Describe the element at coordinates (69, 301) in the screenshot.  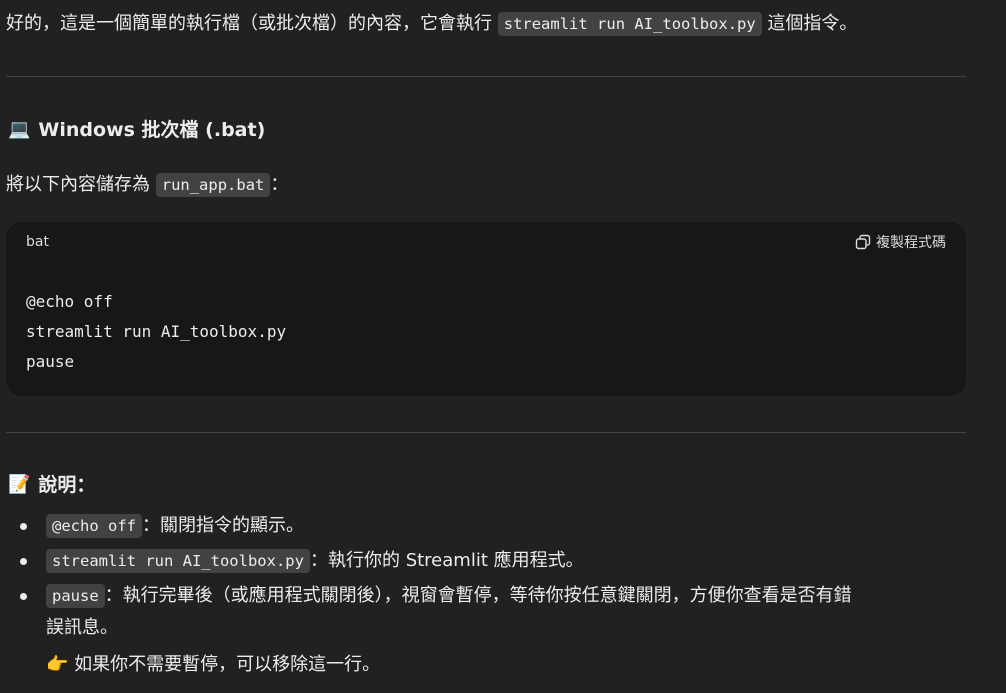
I see `code-line: @echo off` at that location.